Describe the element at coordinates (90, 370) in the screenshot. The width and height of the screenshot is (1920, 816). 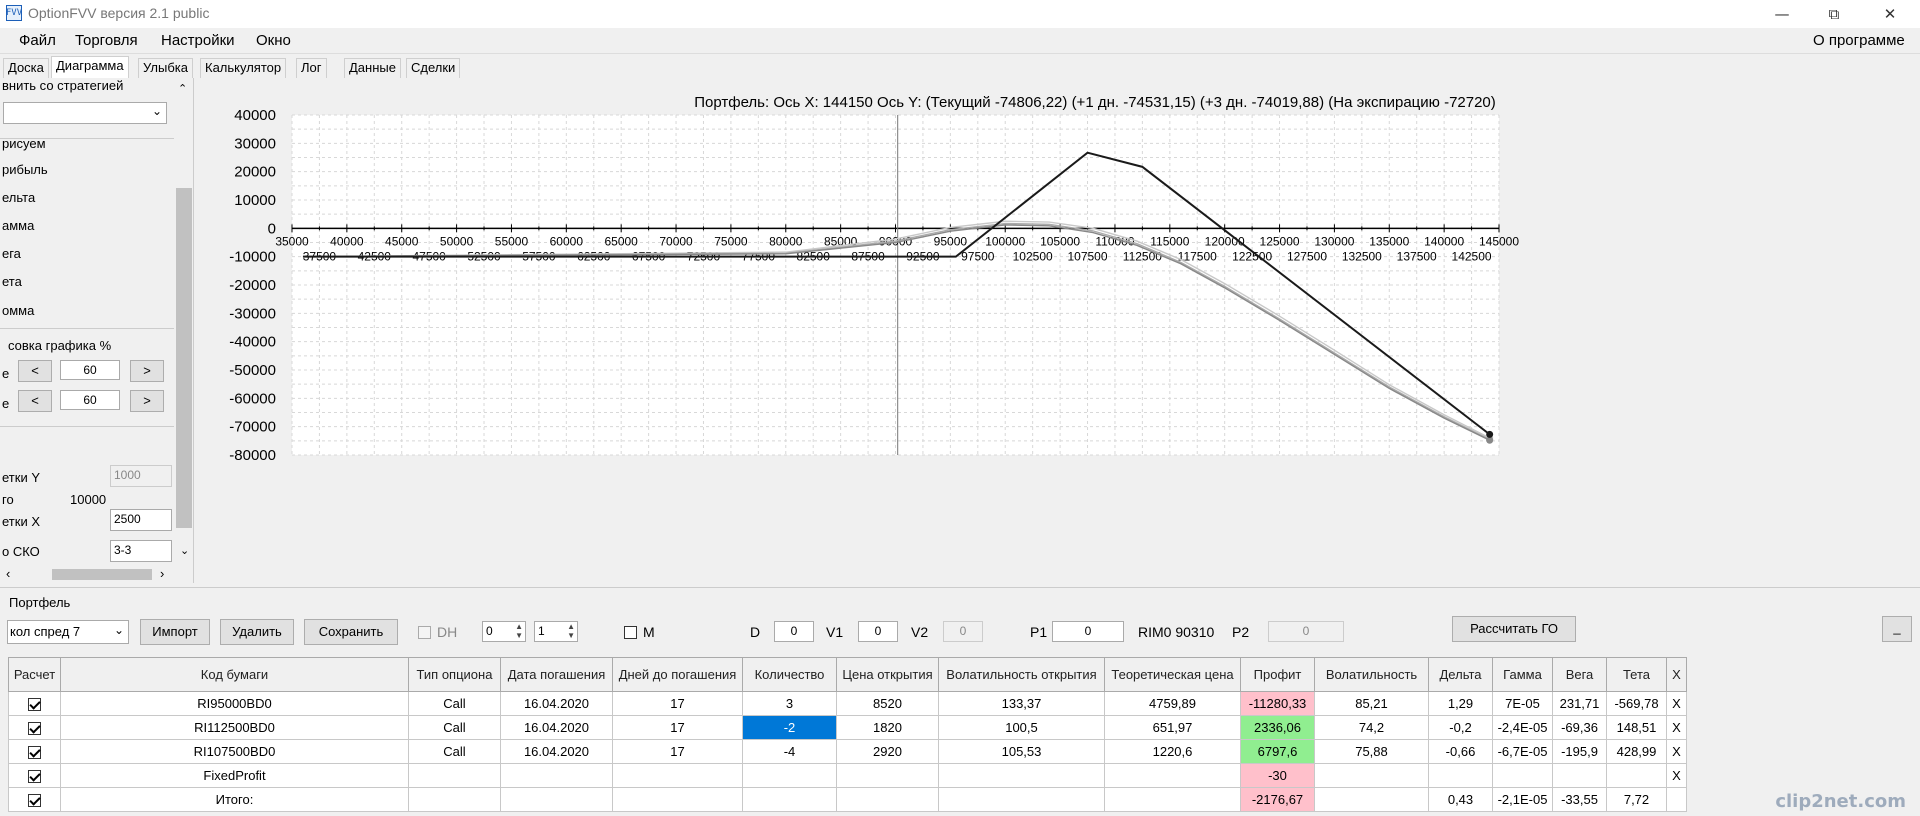
I see `scale1-value: 60` at that location.